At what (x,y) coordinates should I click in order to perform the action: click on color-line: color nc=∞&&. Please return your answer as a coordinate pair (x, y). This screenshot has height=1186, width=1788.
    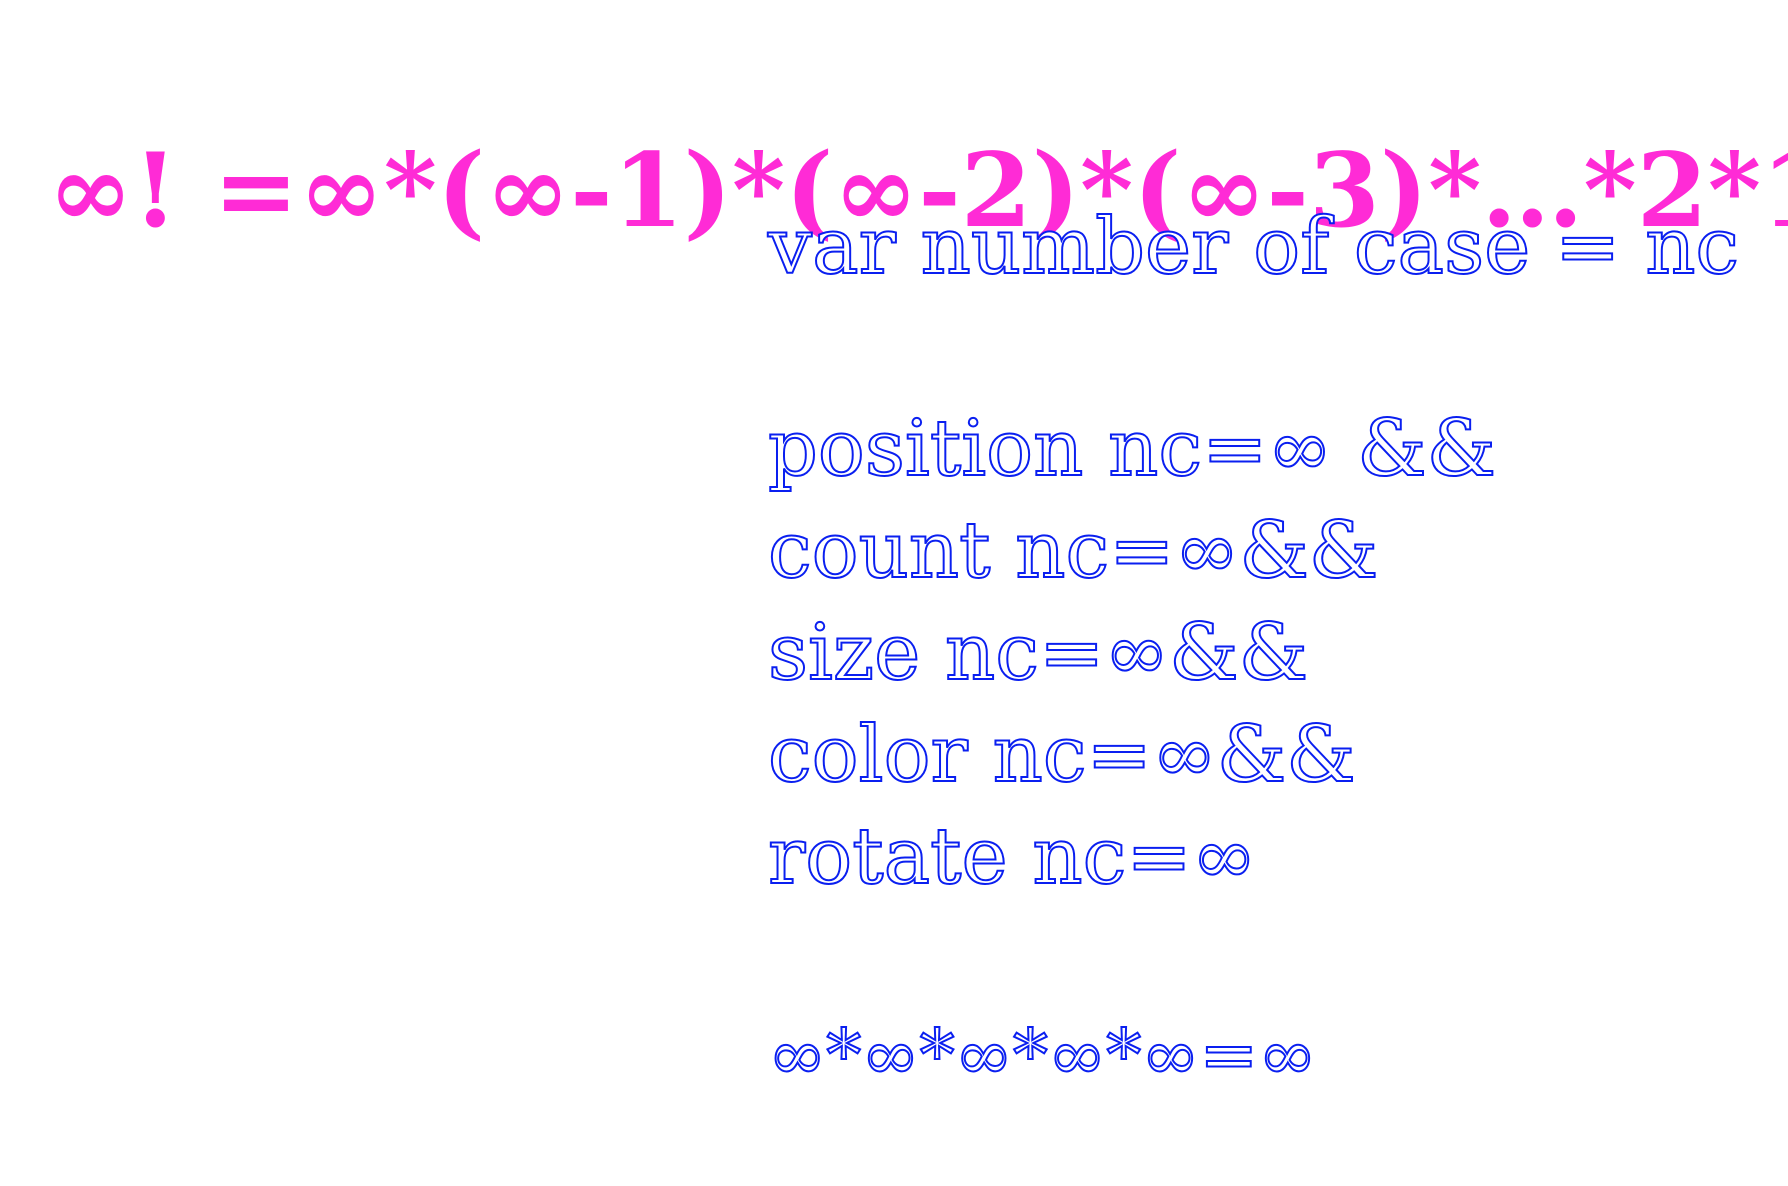
    Looking at the image, I should click on (1062, 755).